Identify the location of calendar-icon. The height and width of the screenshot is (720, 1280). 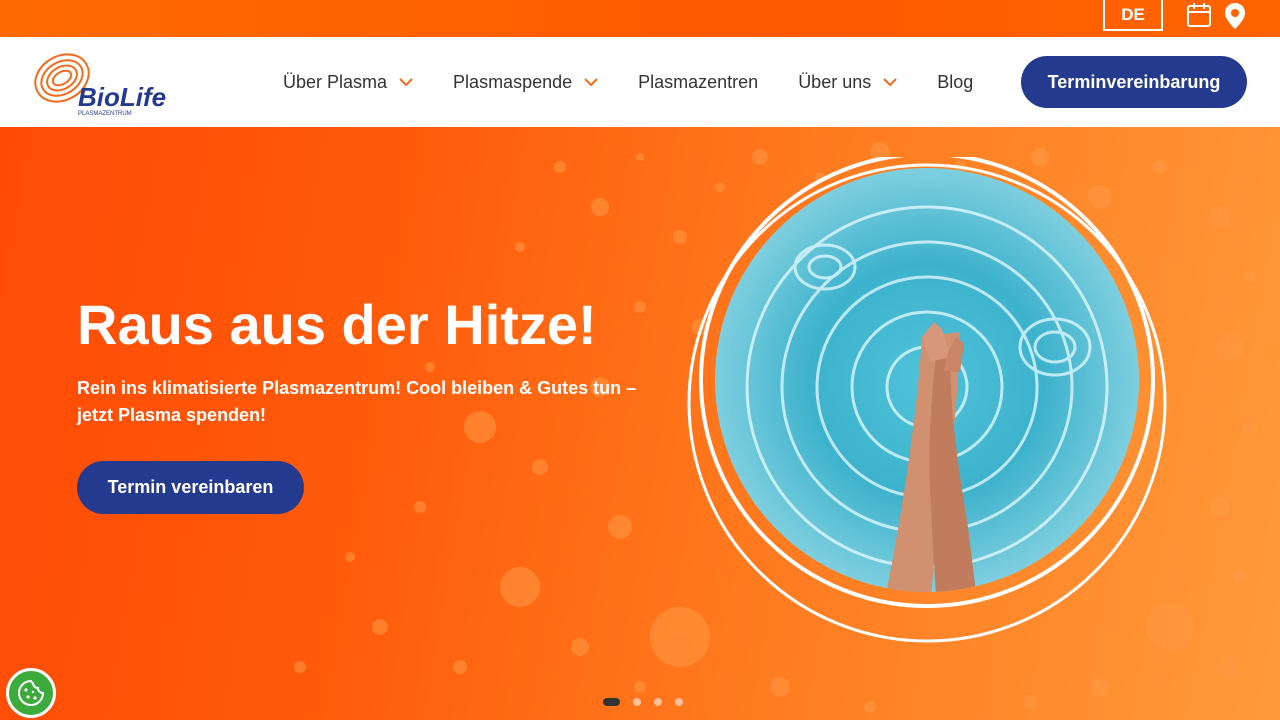
(1199, 17).